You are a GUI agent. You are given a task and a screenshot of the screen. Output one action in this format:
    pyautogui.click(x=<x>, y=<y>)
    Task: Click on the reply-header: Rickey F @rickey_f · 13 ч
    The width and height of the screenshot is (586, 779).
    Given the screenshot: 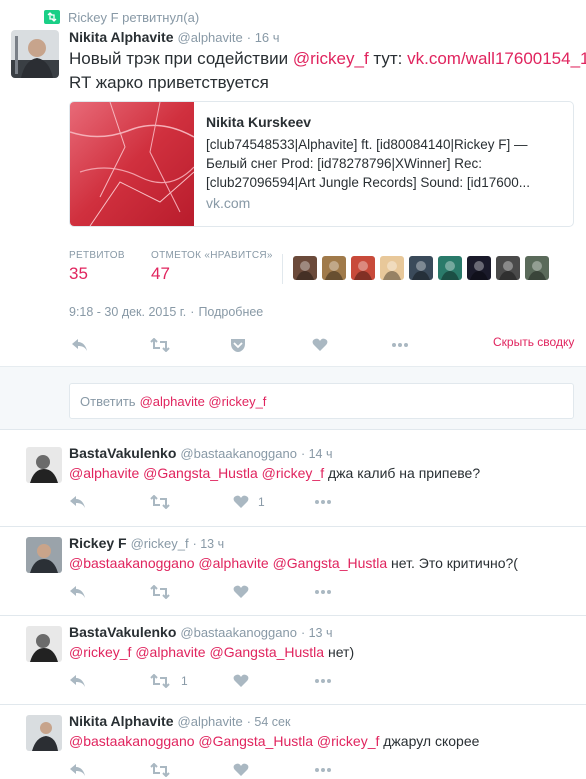 What is the action you would take?
    pyautogui.click(x=146, y=543)
    